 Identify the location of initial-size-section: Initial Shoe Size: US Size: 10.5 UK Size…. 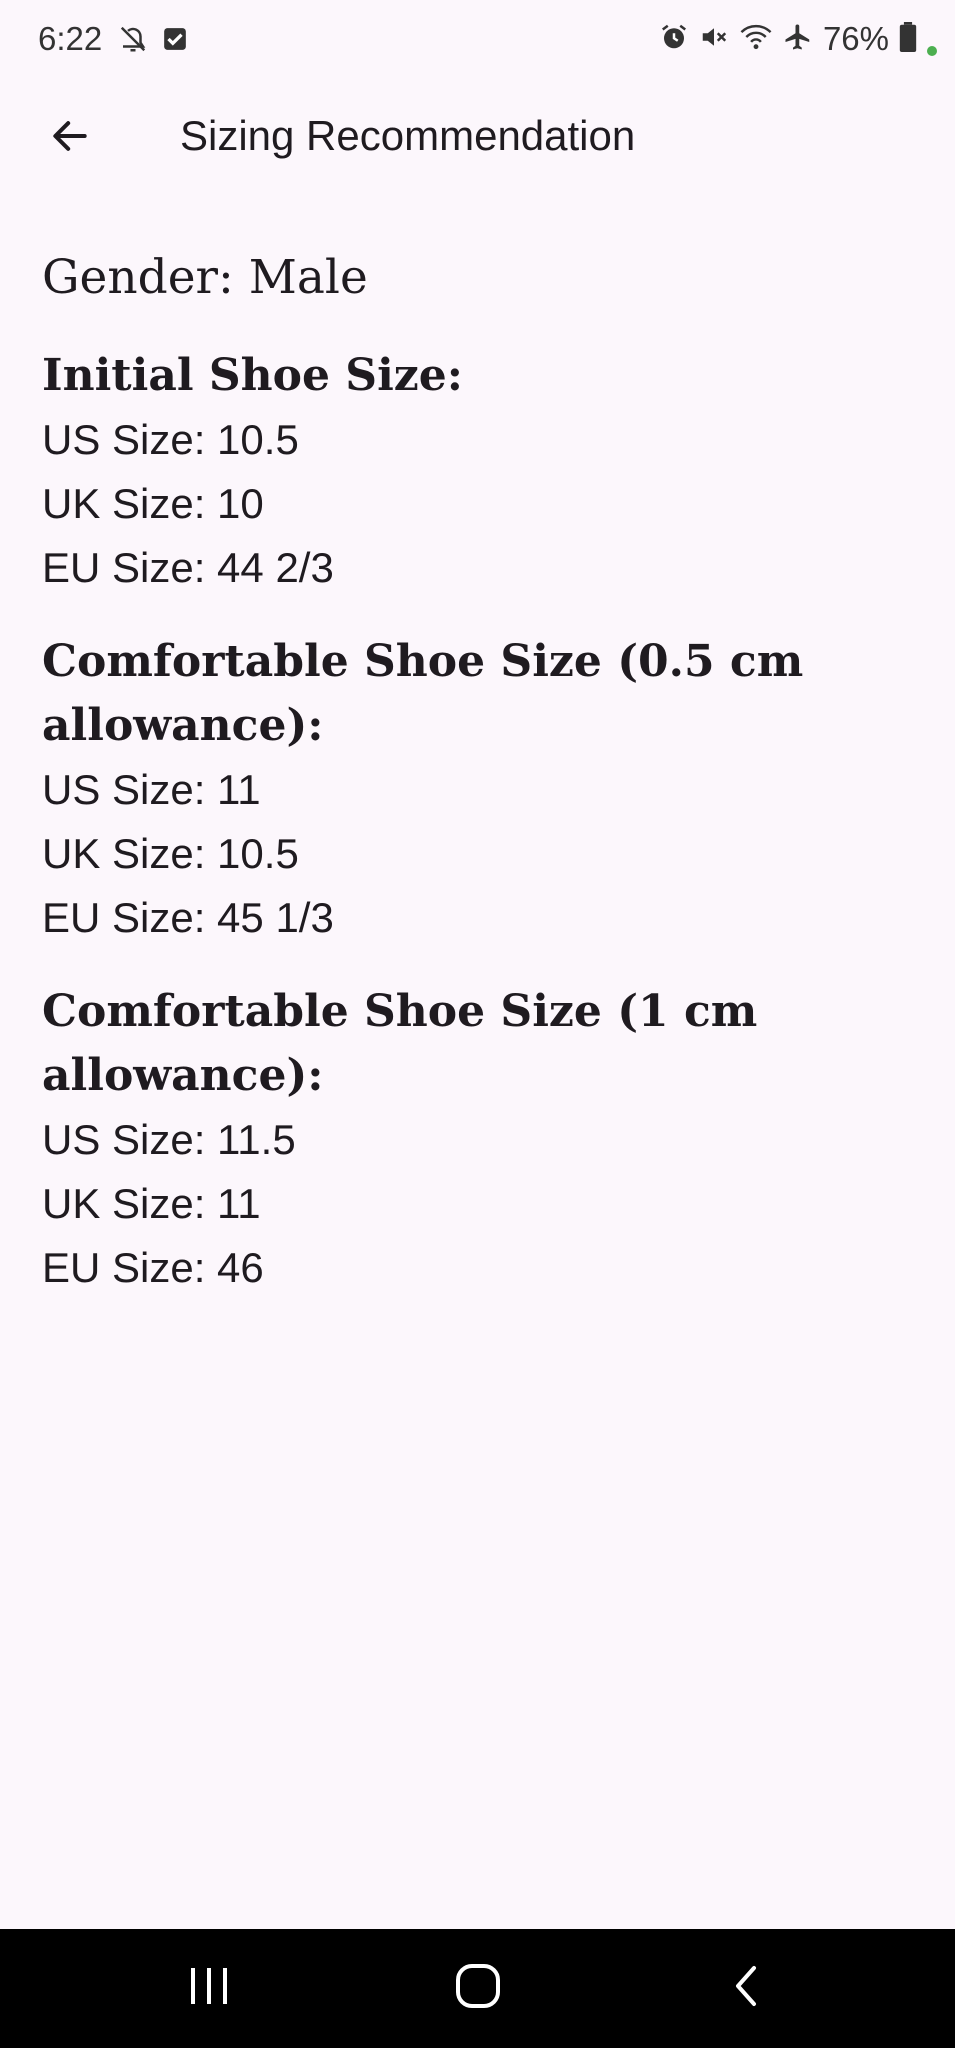
(482, 472).